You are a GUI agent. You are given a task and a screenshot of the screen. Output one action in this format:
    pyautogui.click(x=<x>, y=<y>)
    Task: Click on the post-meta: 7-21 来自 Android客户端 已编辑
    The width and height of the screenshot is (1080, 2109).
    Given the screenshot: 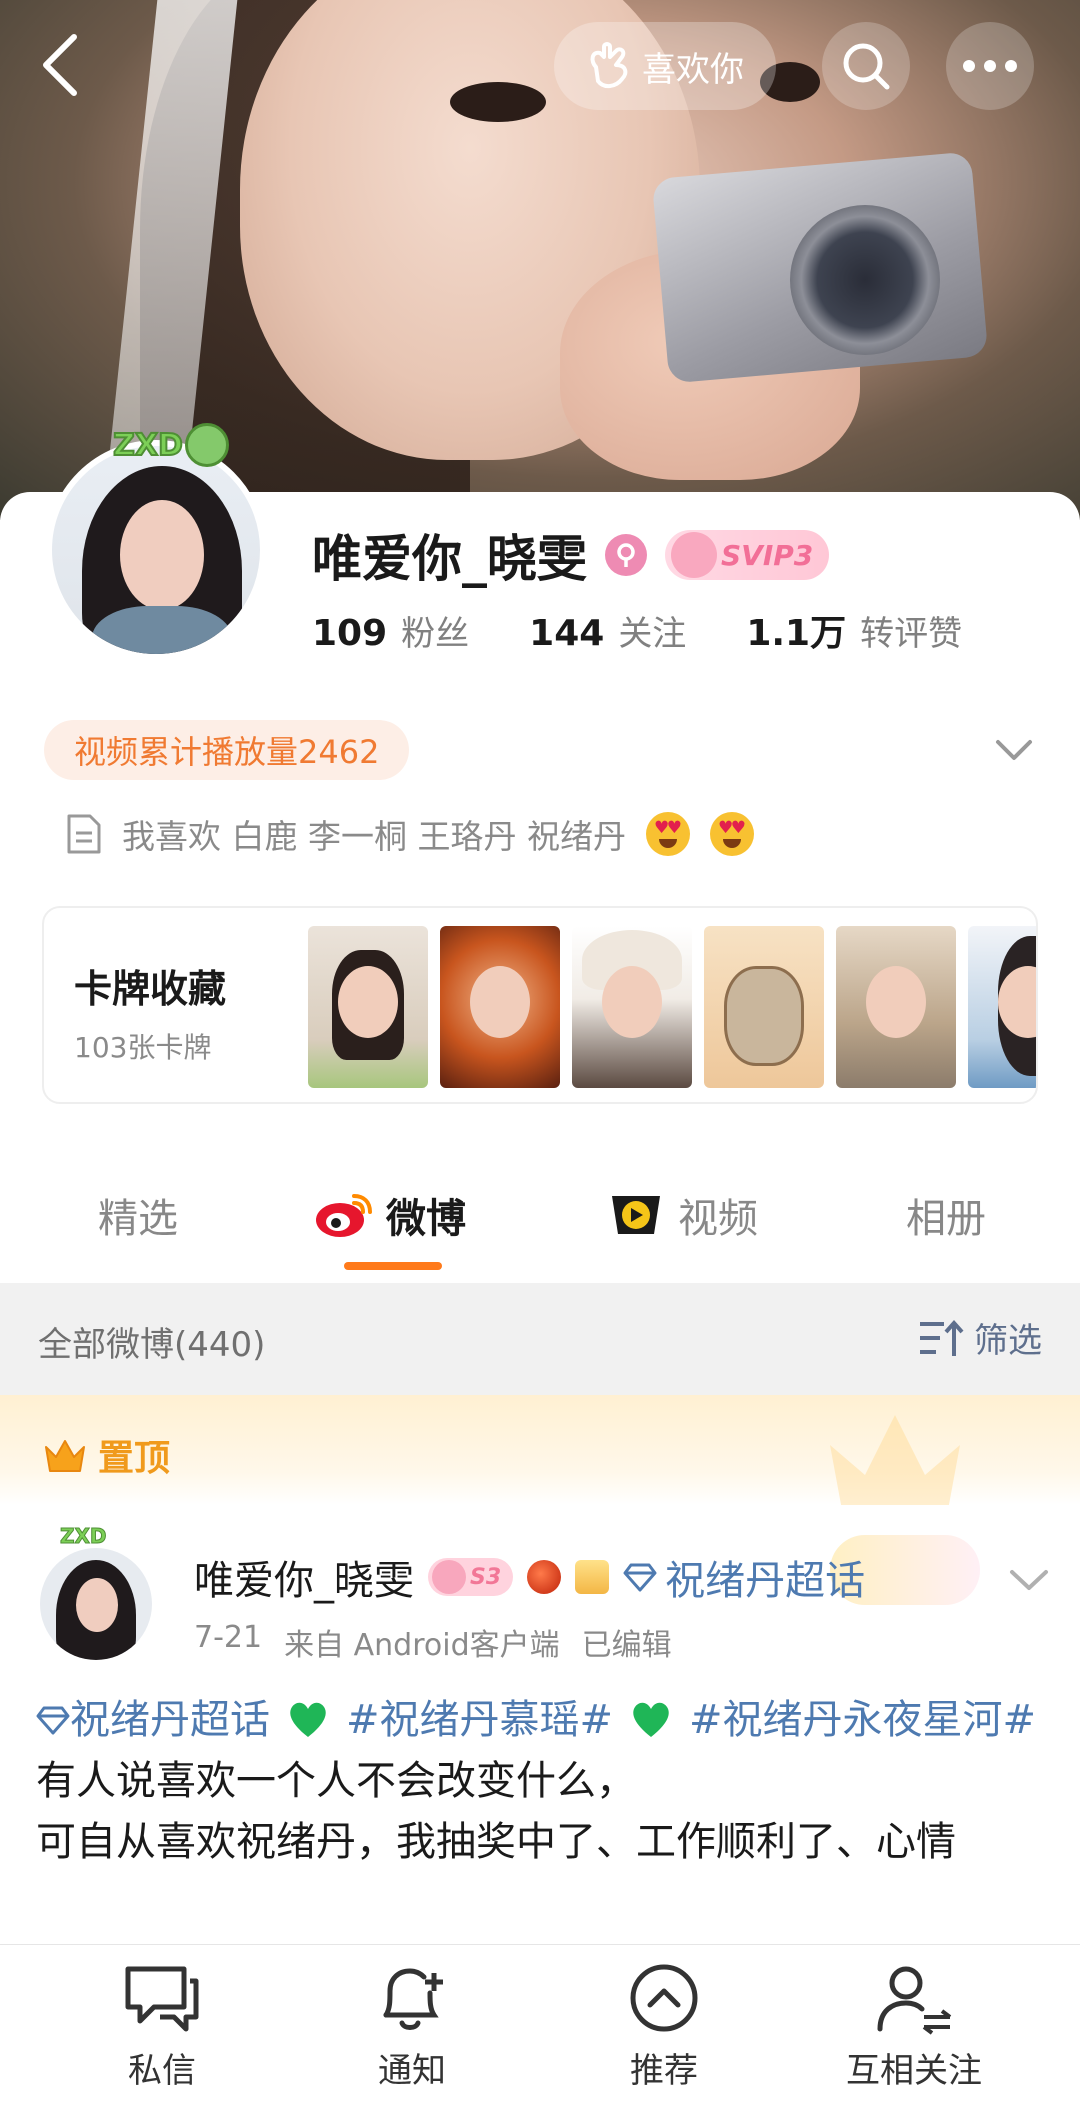 What is the action you would take?
    pyautogui.click(x=433, y=1642)
    